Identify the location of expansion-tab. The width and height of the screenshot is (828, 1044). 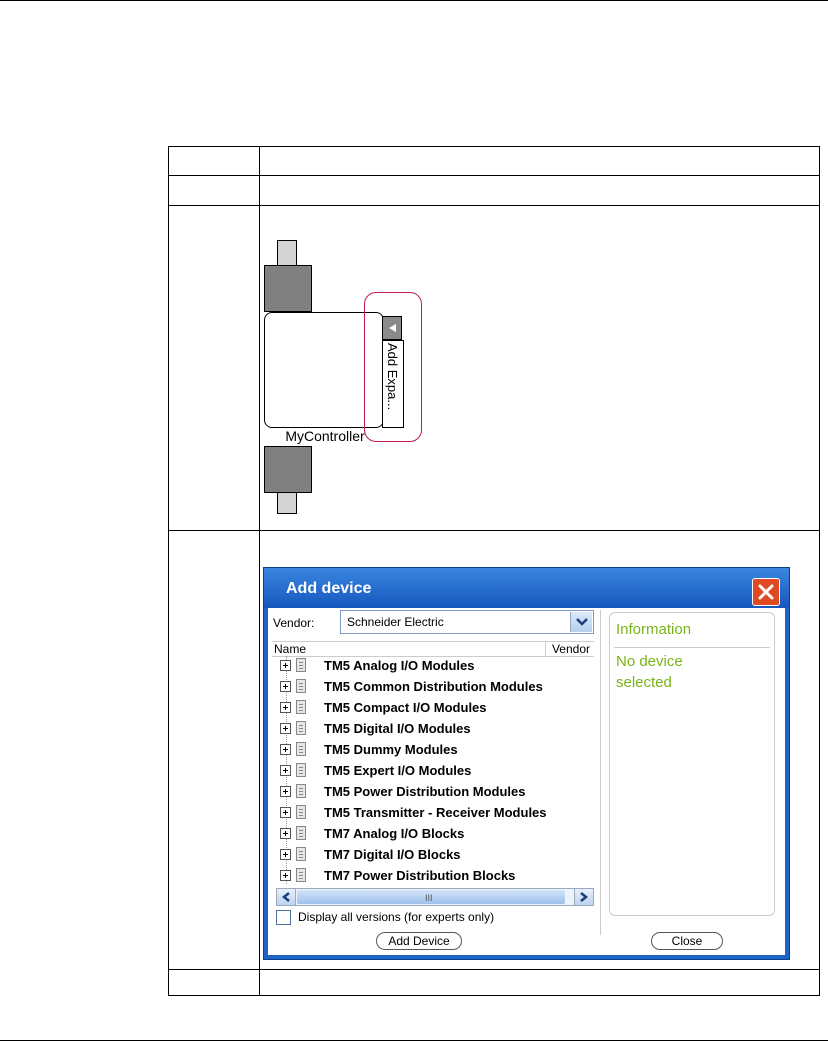
(392, 328).